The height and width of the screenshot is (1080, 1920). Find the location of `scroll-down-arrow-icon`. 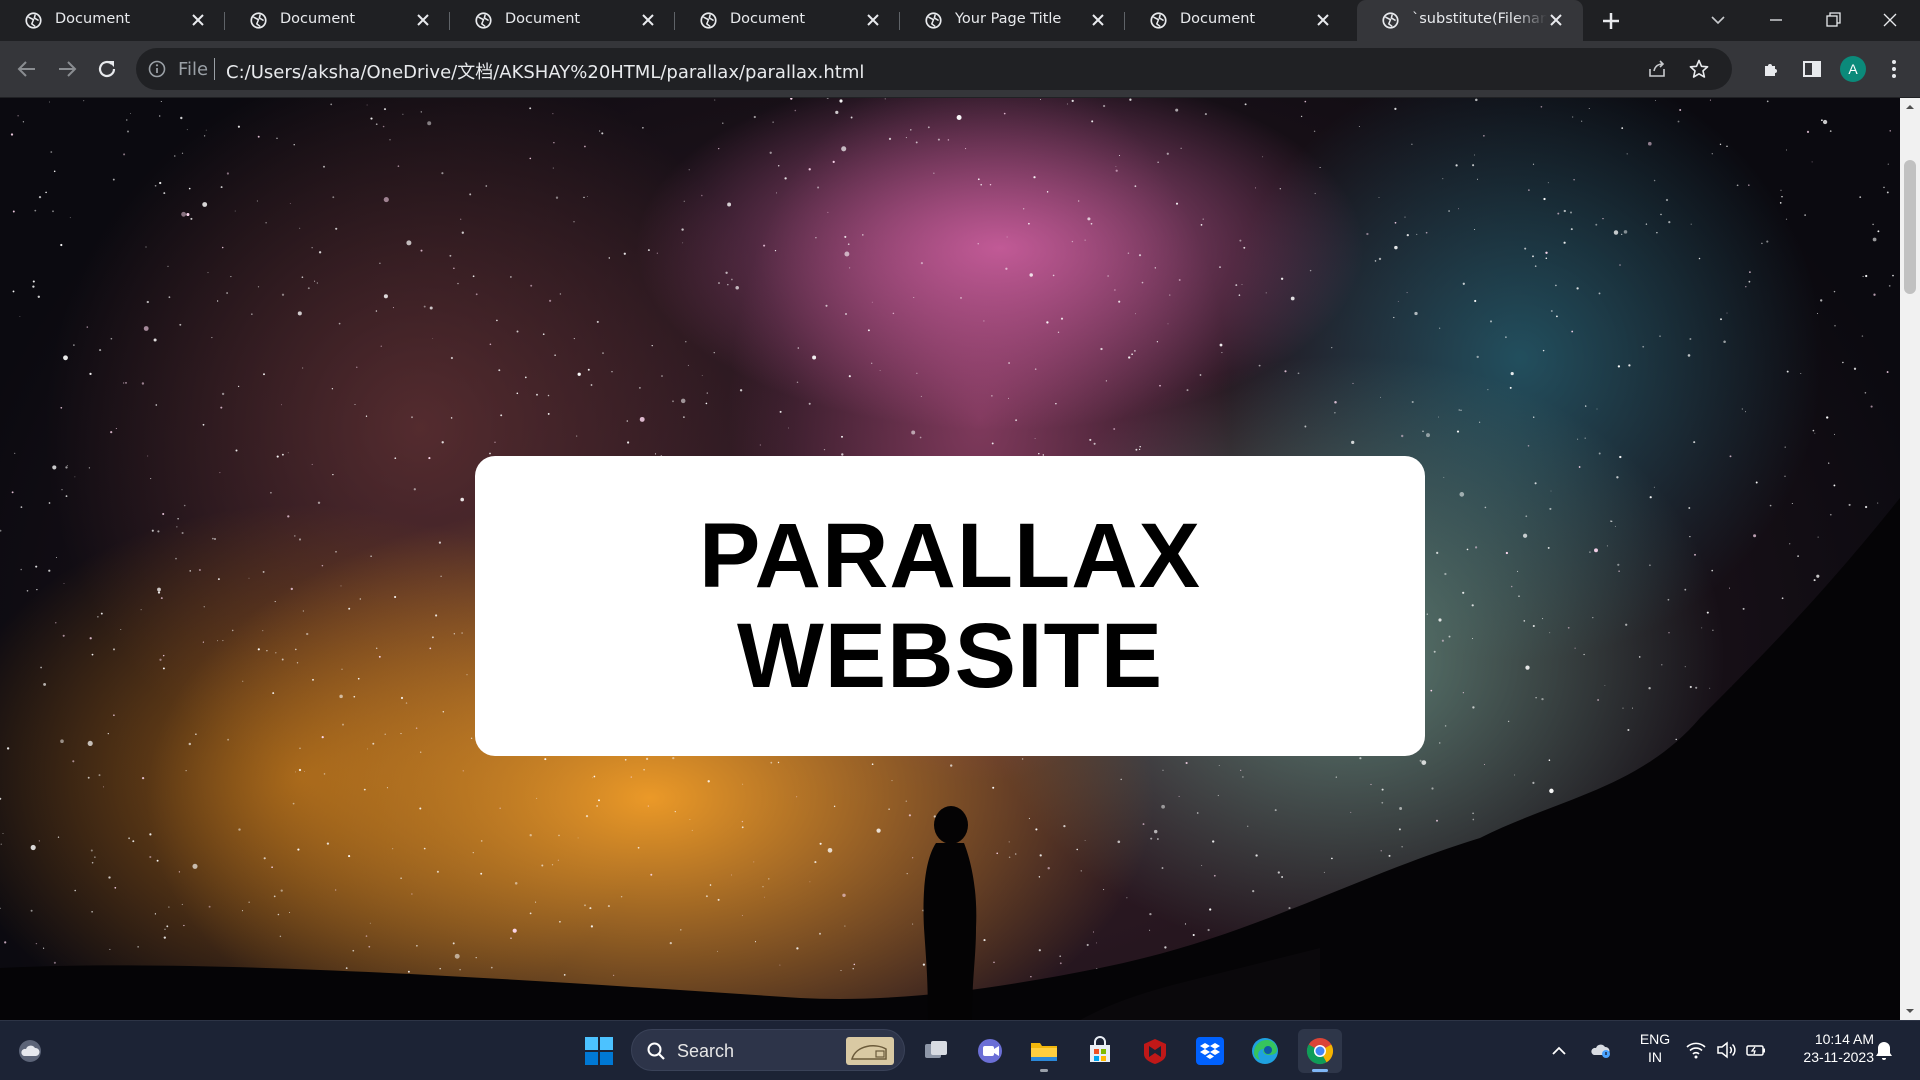

scroll-down-arrow-icon is located at coordinates (1910, 1011).